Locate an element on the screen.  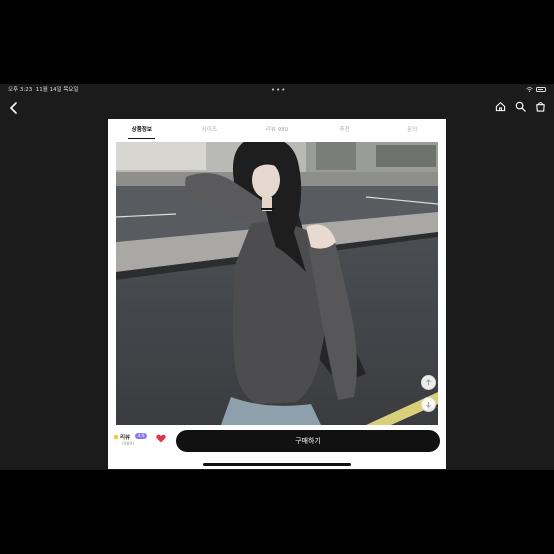
status-date-text: 11월 14일 목요일 is located at coordinates (57, 90).